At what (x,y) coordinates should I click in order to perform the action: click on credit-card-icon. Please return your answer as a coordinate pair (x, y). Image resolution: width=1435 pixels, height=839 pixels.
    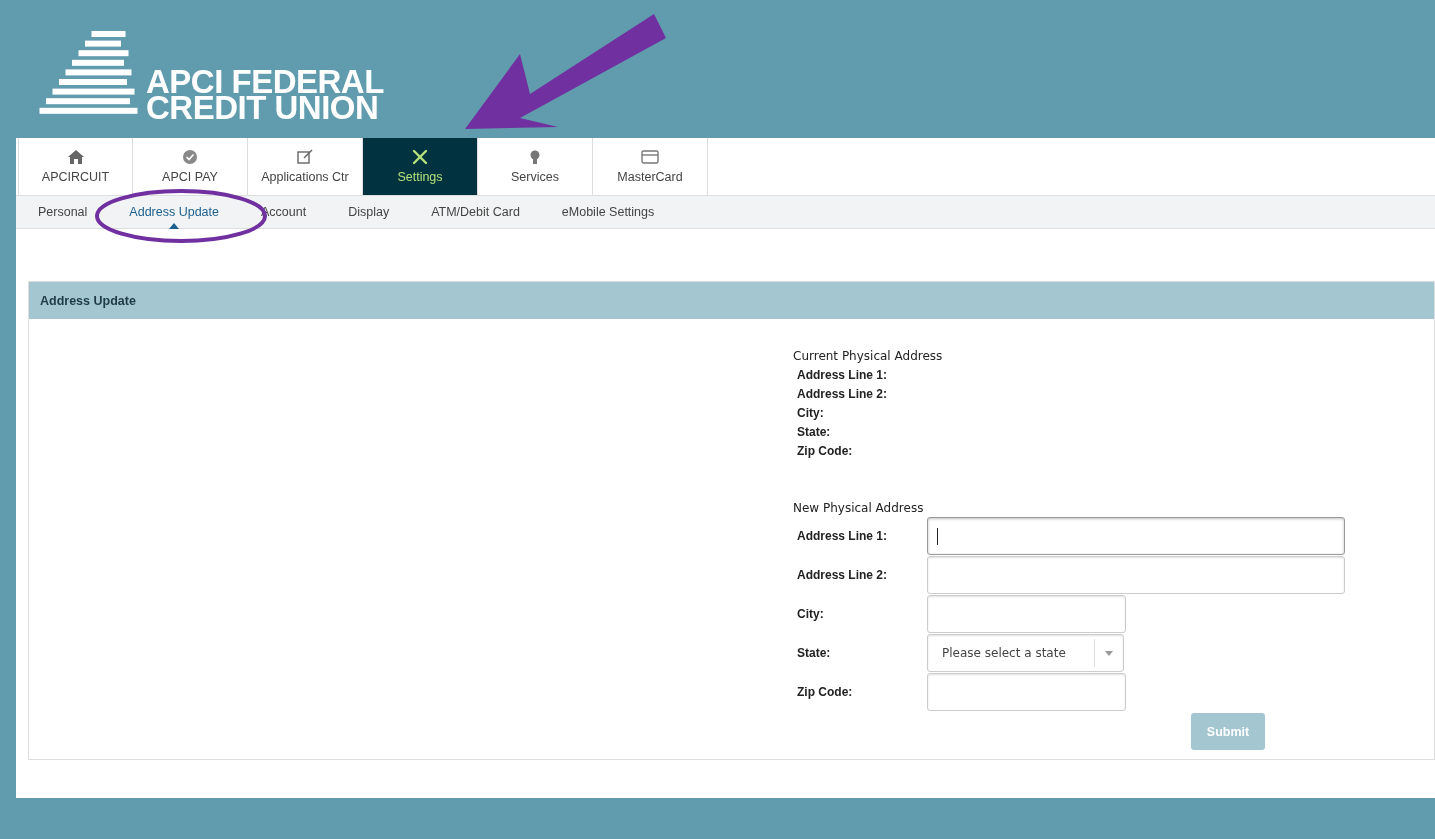
    Looking at the image, I should click on (650, 157).